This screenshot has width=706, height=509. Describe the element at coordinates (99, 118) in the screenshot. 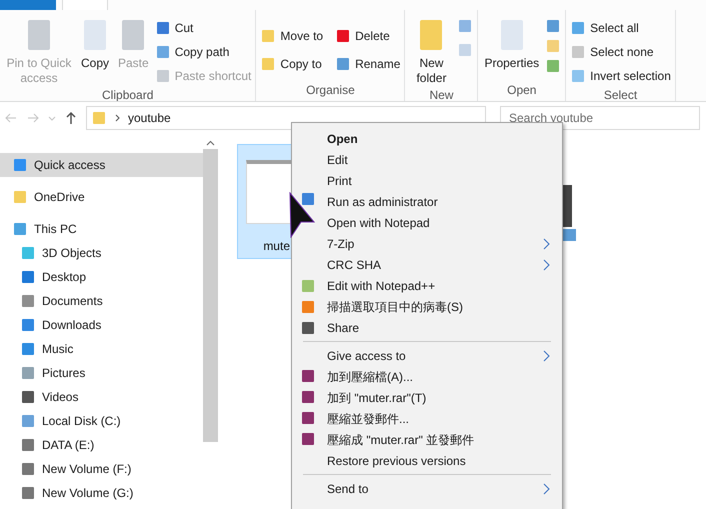

I see `folder-icon` at that location.